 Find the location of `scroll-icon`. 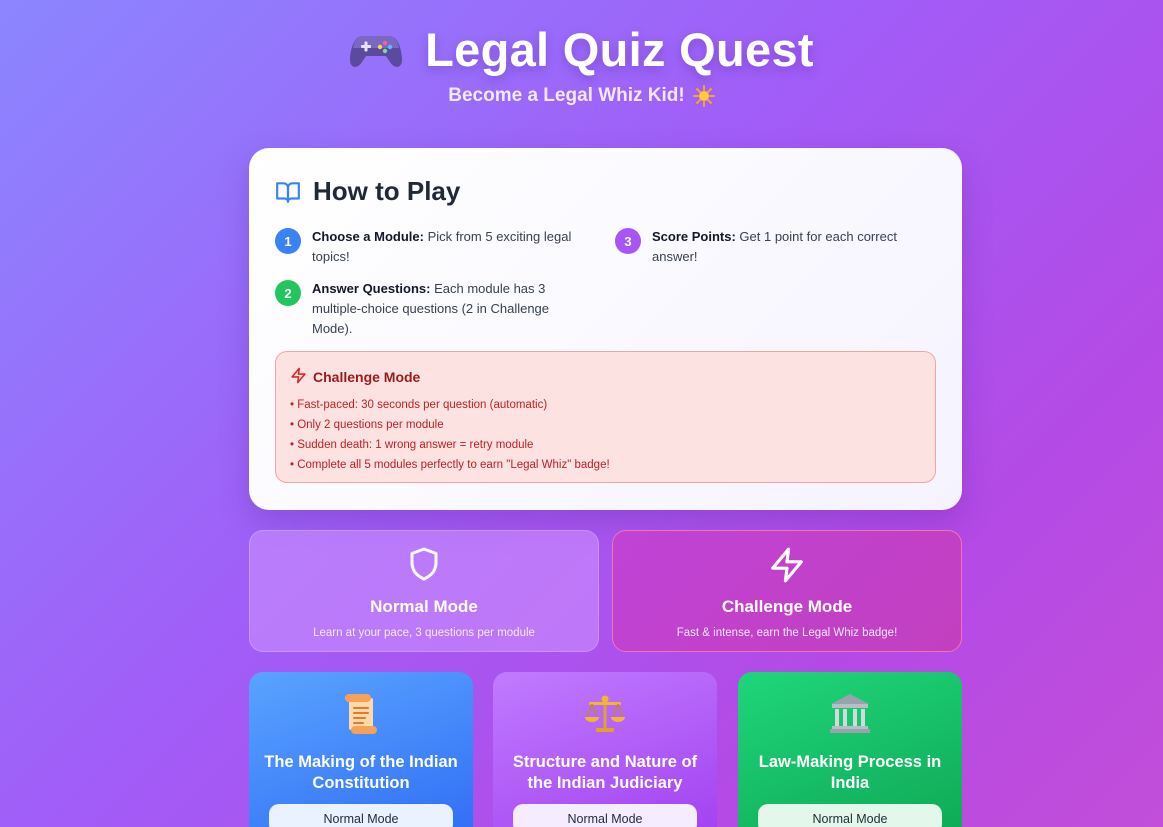

scroll-icon is located at coordinates (361, 714).